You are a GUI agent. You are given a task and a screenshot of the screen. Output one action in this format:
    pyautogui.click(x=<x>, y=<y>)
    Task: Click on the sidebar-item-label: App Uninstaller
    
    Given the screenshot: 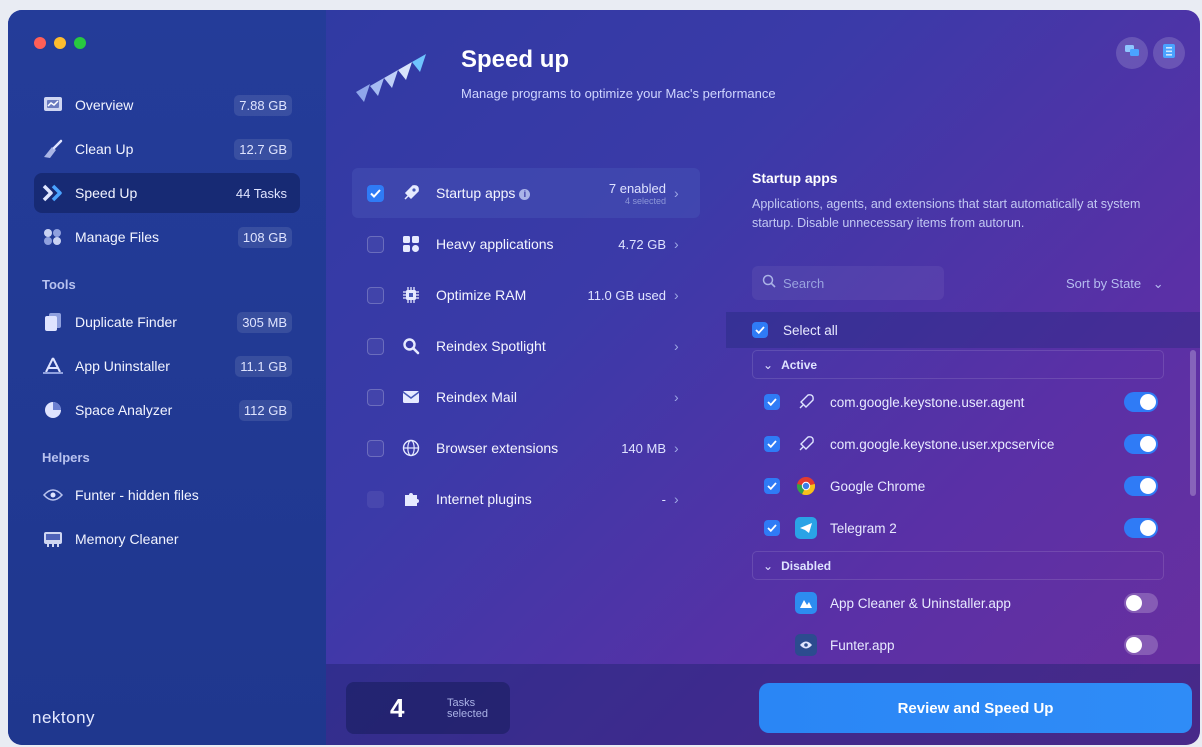 What is the action you would take?
    pyautogui.click(x=122, y=366)
    